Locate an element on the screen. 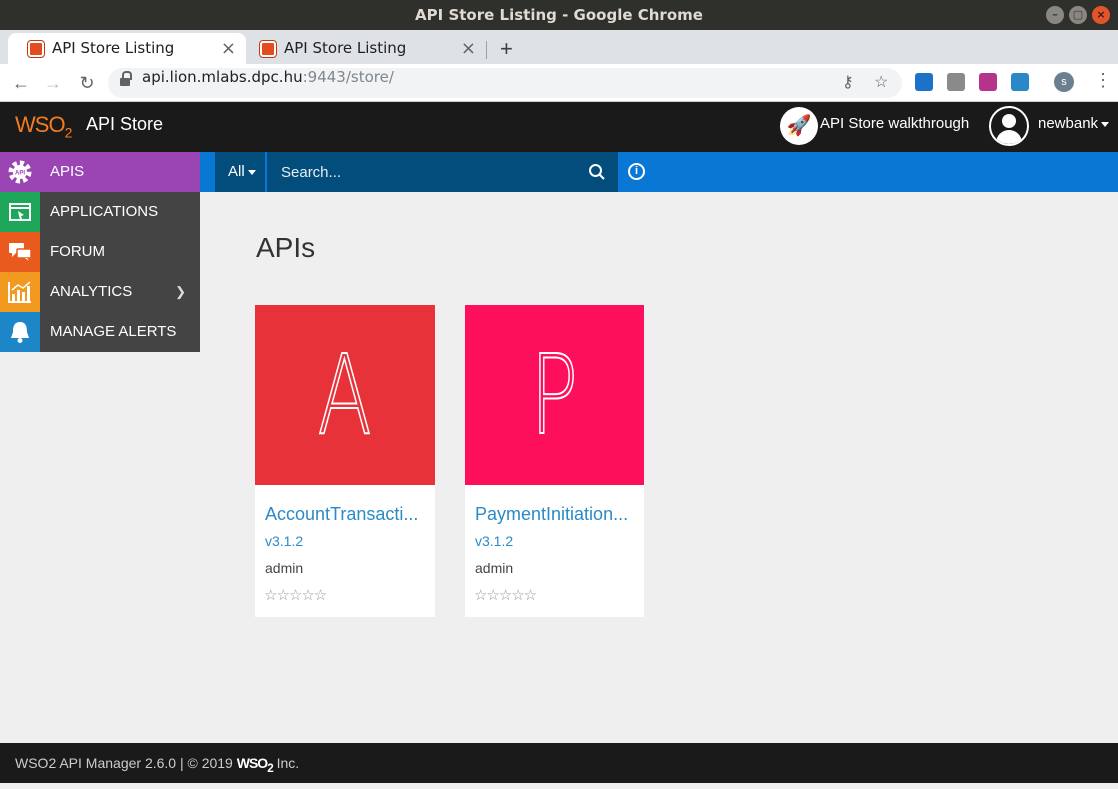 The image size is (1118, 789). bookmark-star-icon: ☆ is located at coordinates (881, 83).